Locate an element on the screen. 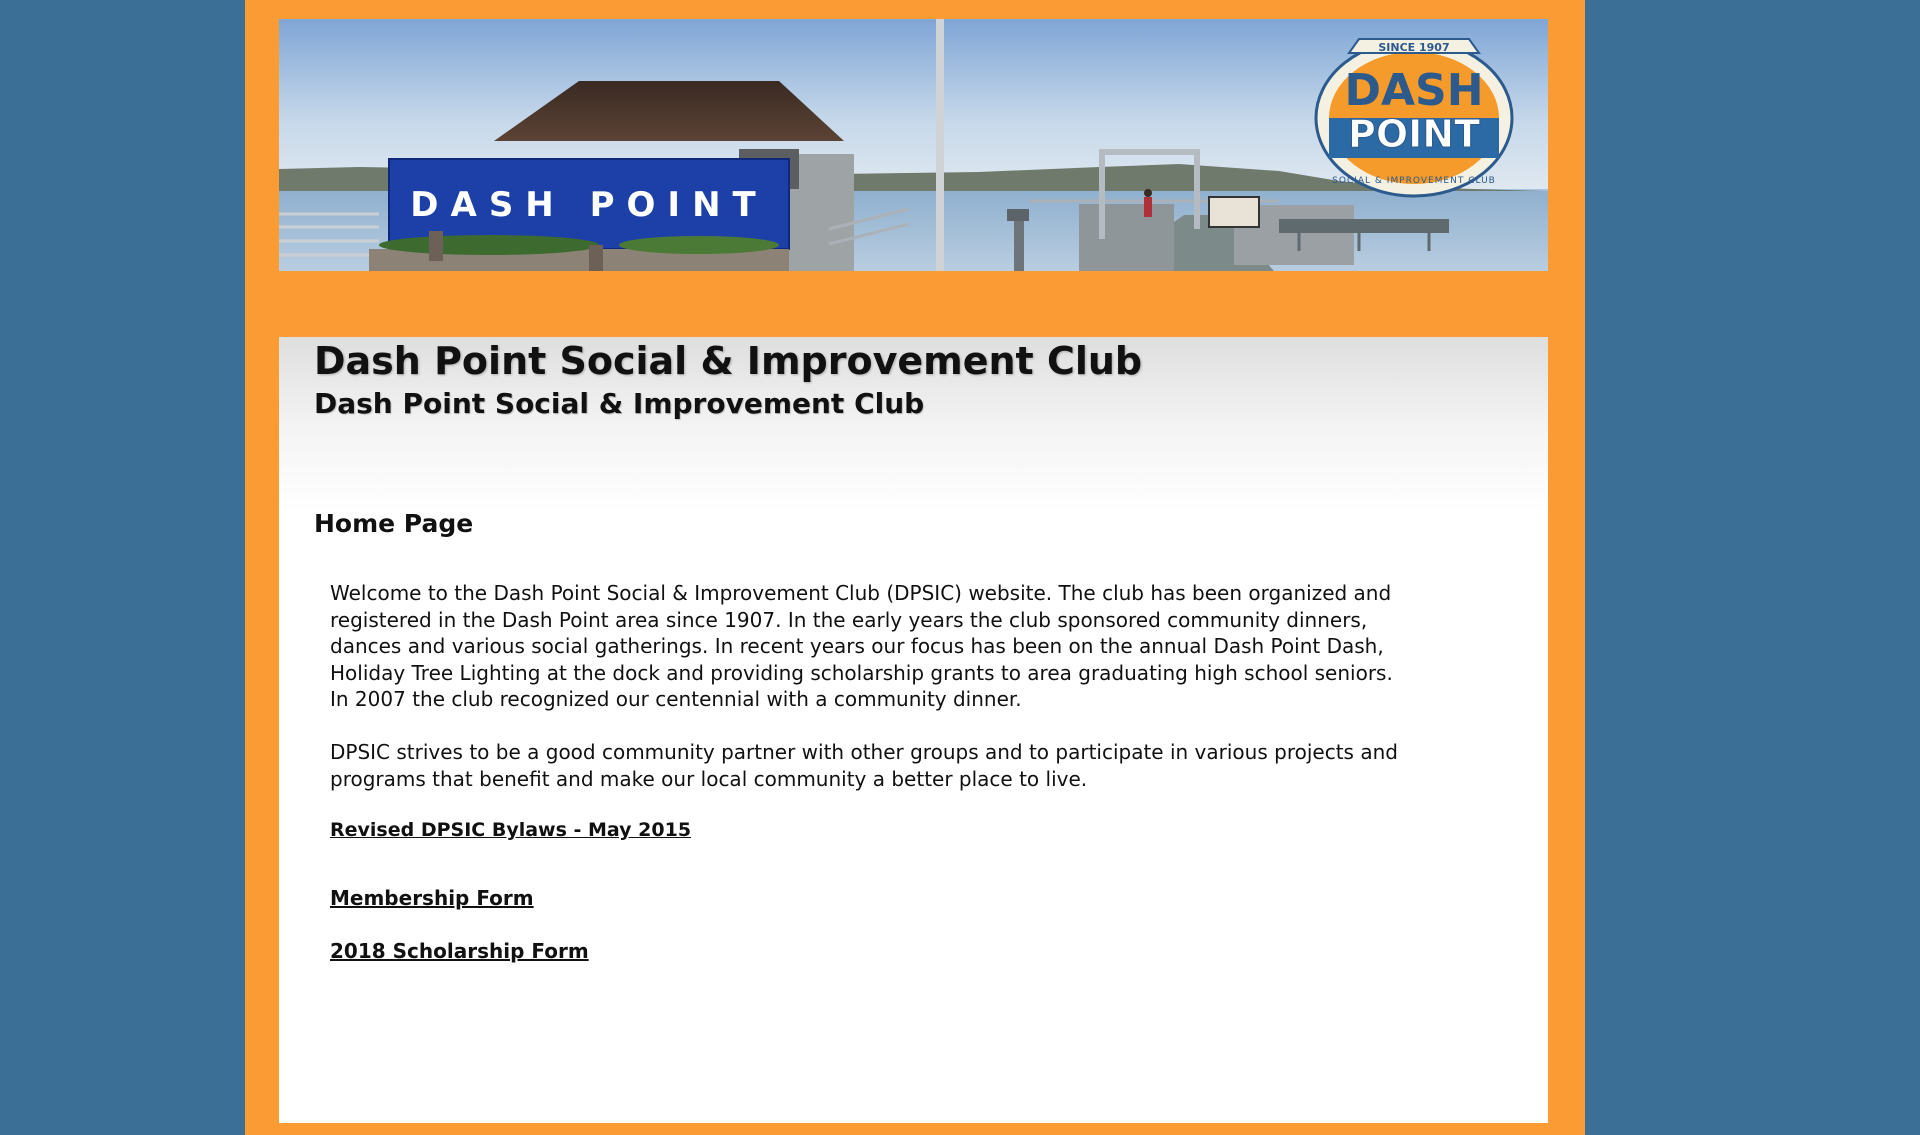 Image resolution: width=1920 pixels, height=1135 pixels. banner-sign-text: DASH POINT is located at coordinates (588, 205).